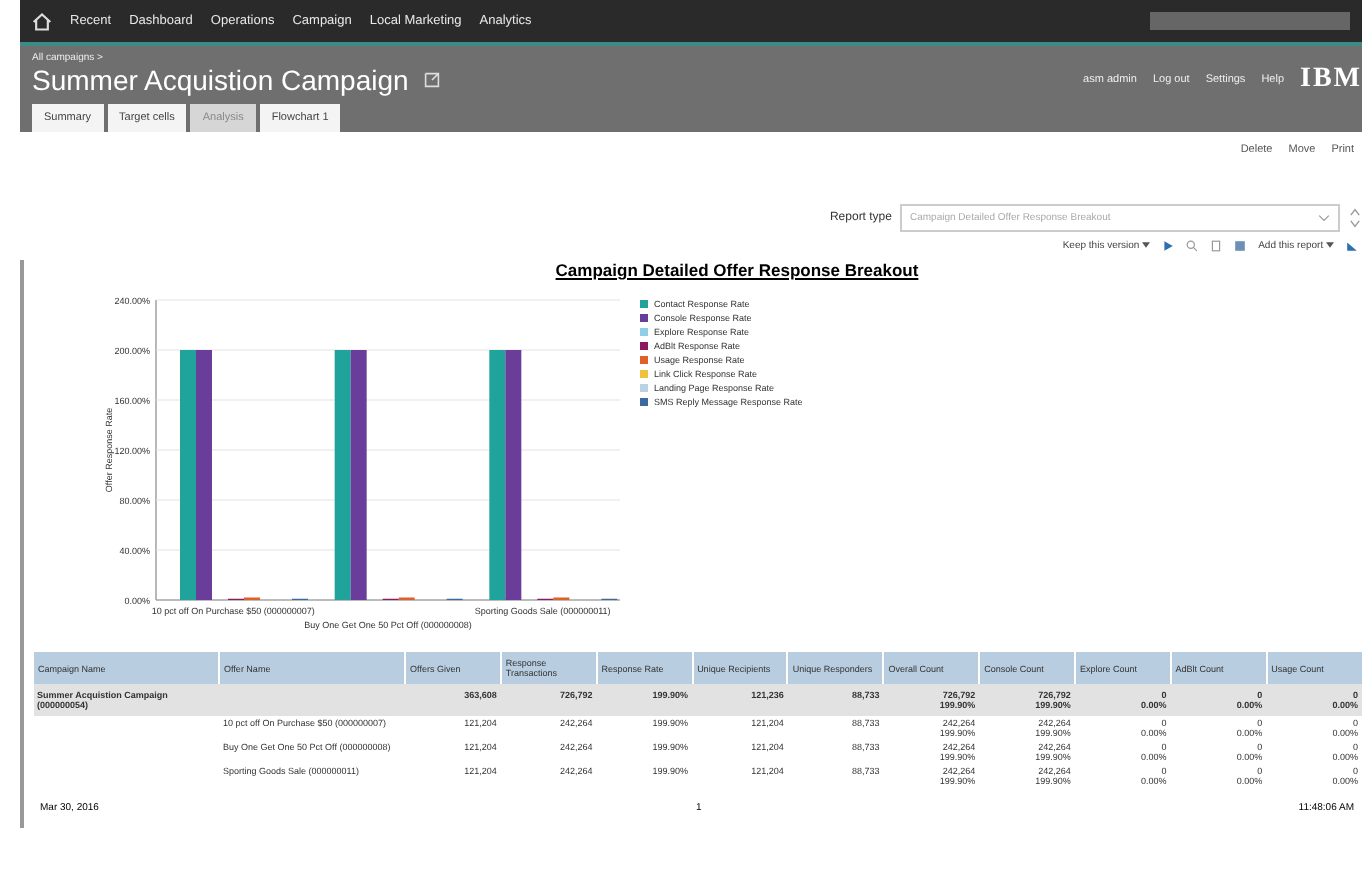  I want to click on company-logo: IBM, so click(1331, 80).